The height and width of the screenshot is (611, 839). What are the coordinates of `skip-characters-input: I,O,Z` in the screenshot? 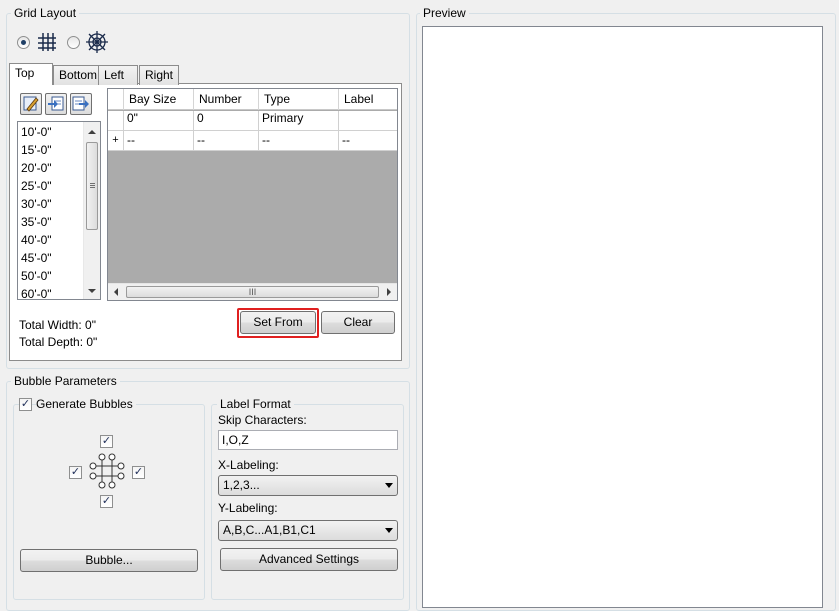 It's located at (308, 440).